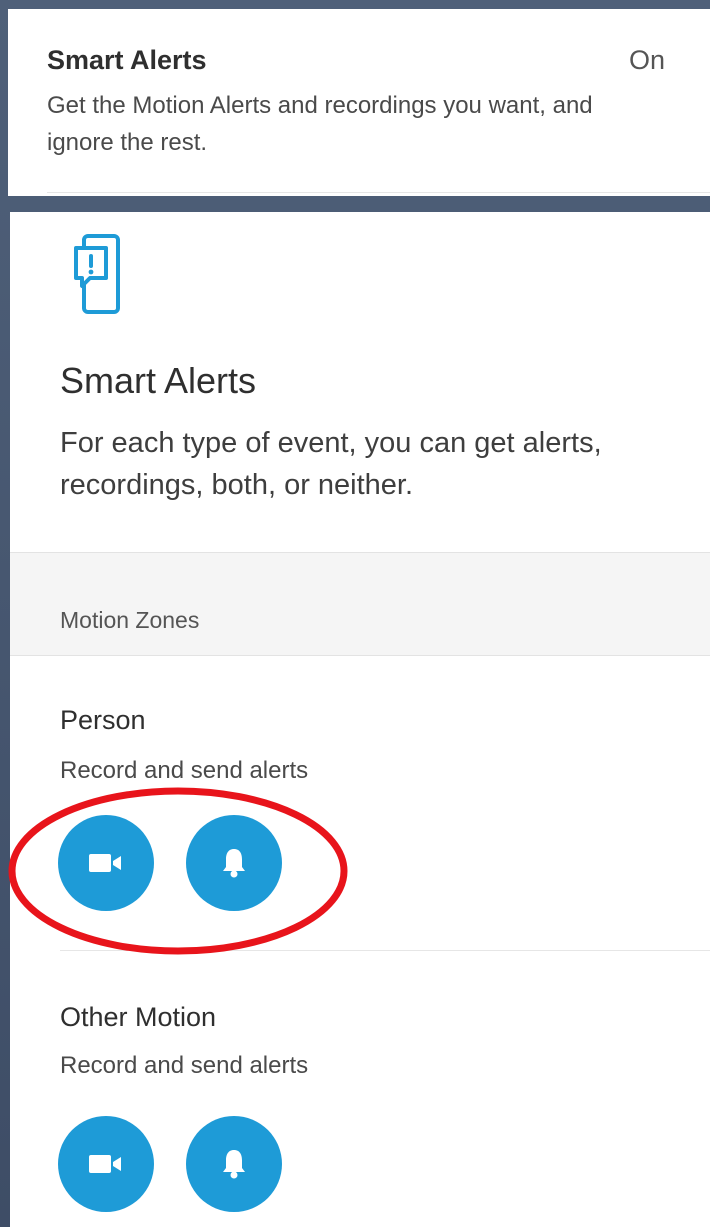 The width and height of the screenshot is (710, 1227). I want to click on summary-status: On, so click(646, 60).